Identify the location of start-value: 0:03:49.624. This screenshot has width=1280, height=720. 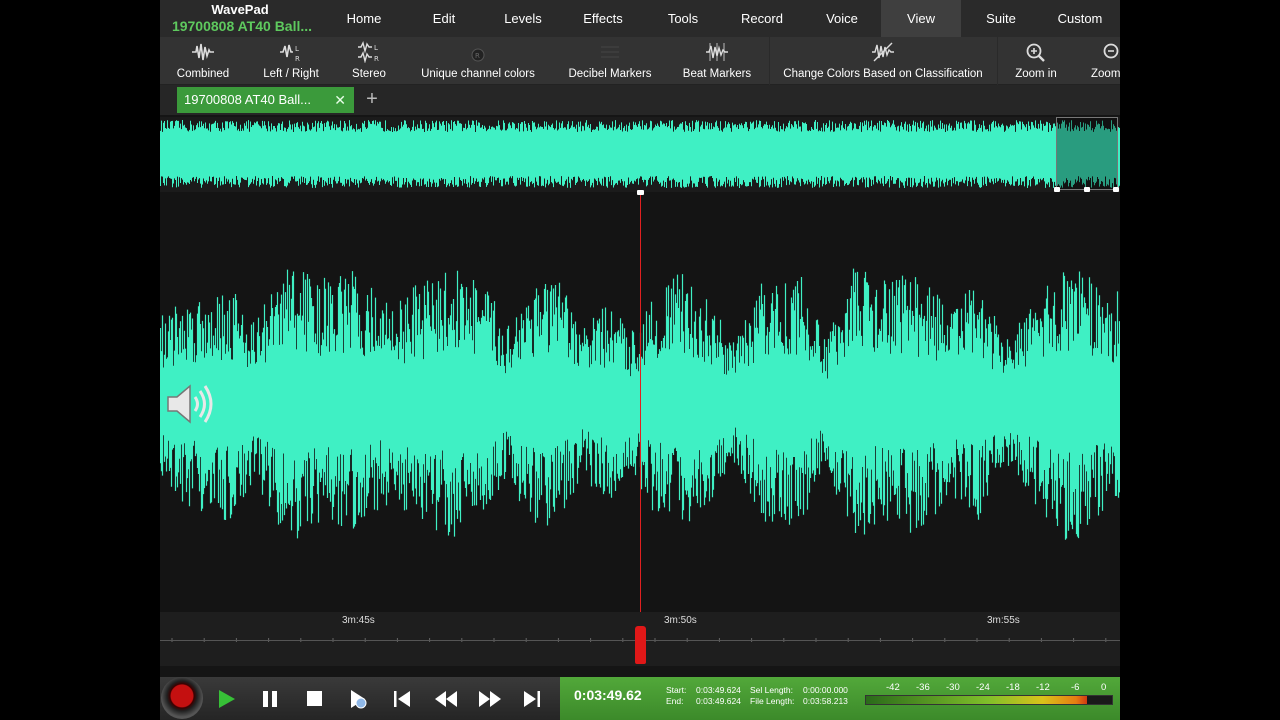
(718, 690).